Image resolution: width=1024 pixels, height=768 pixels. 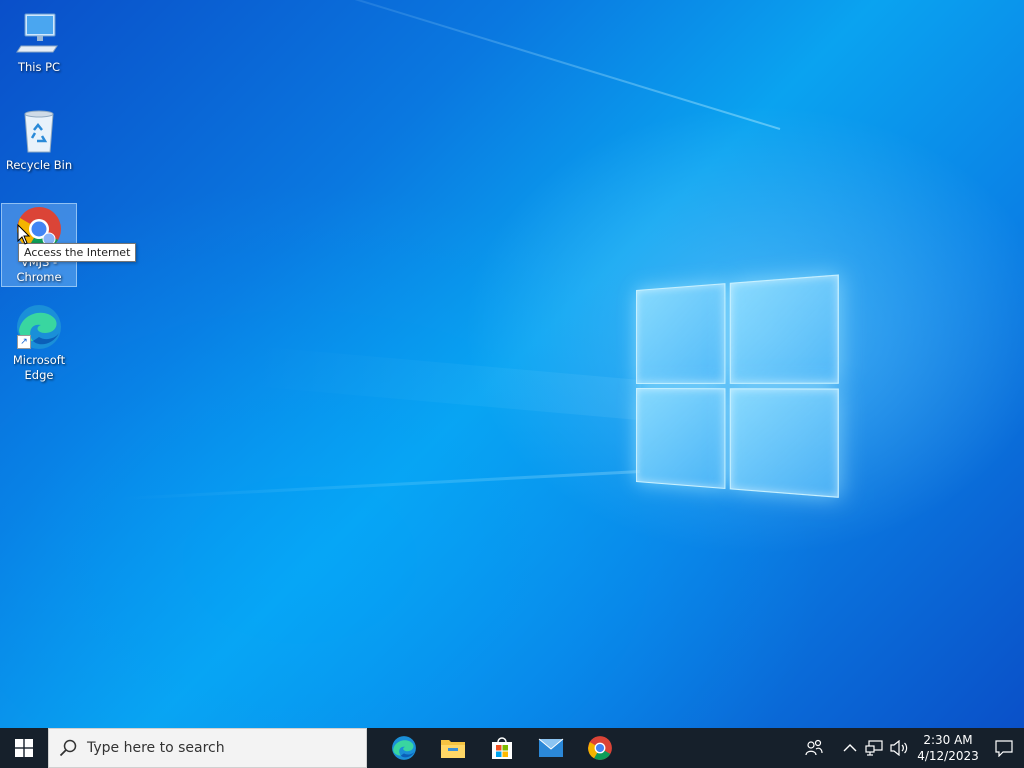 I want to click on desktop-icon-this-pc: This PC, so click(x=39, y=42).